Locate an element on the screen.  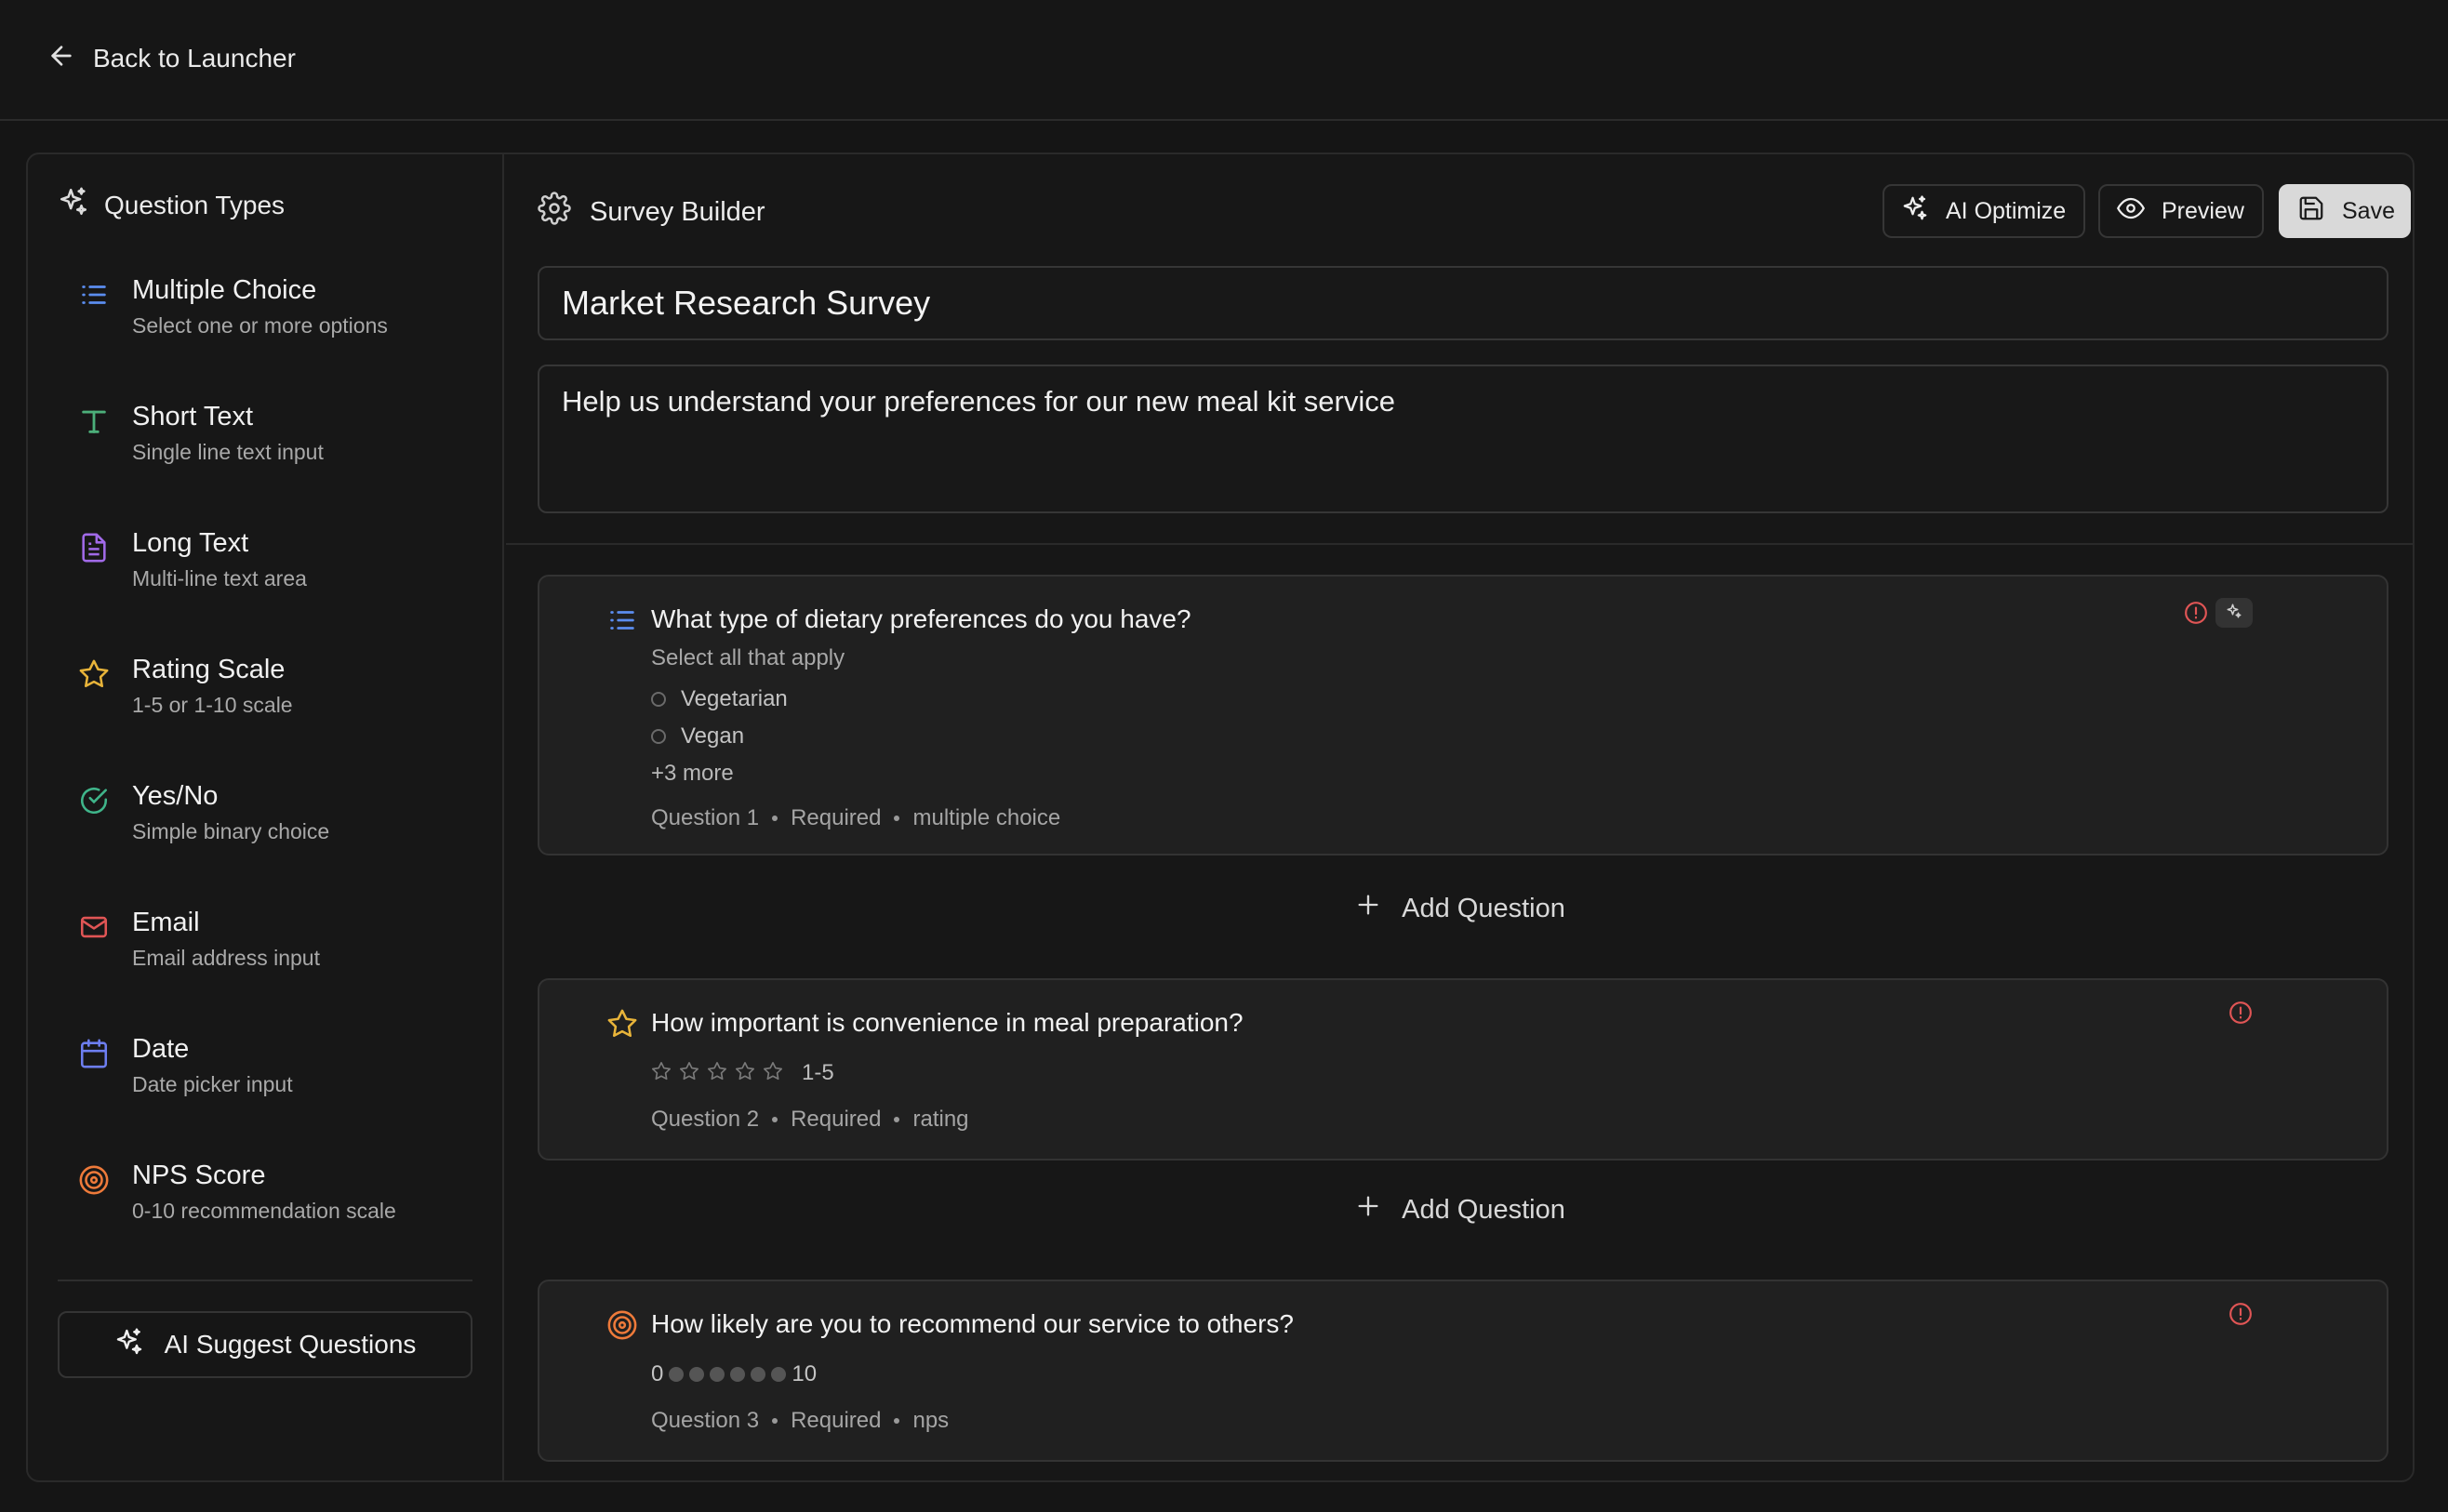
rating-preview: 1-5 is located at coordinates (742, 1073).